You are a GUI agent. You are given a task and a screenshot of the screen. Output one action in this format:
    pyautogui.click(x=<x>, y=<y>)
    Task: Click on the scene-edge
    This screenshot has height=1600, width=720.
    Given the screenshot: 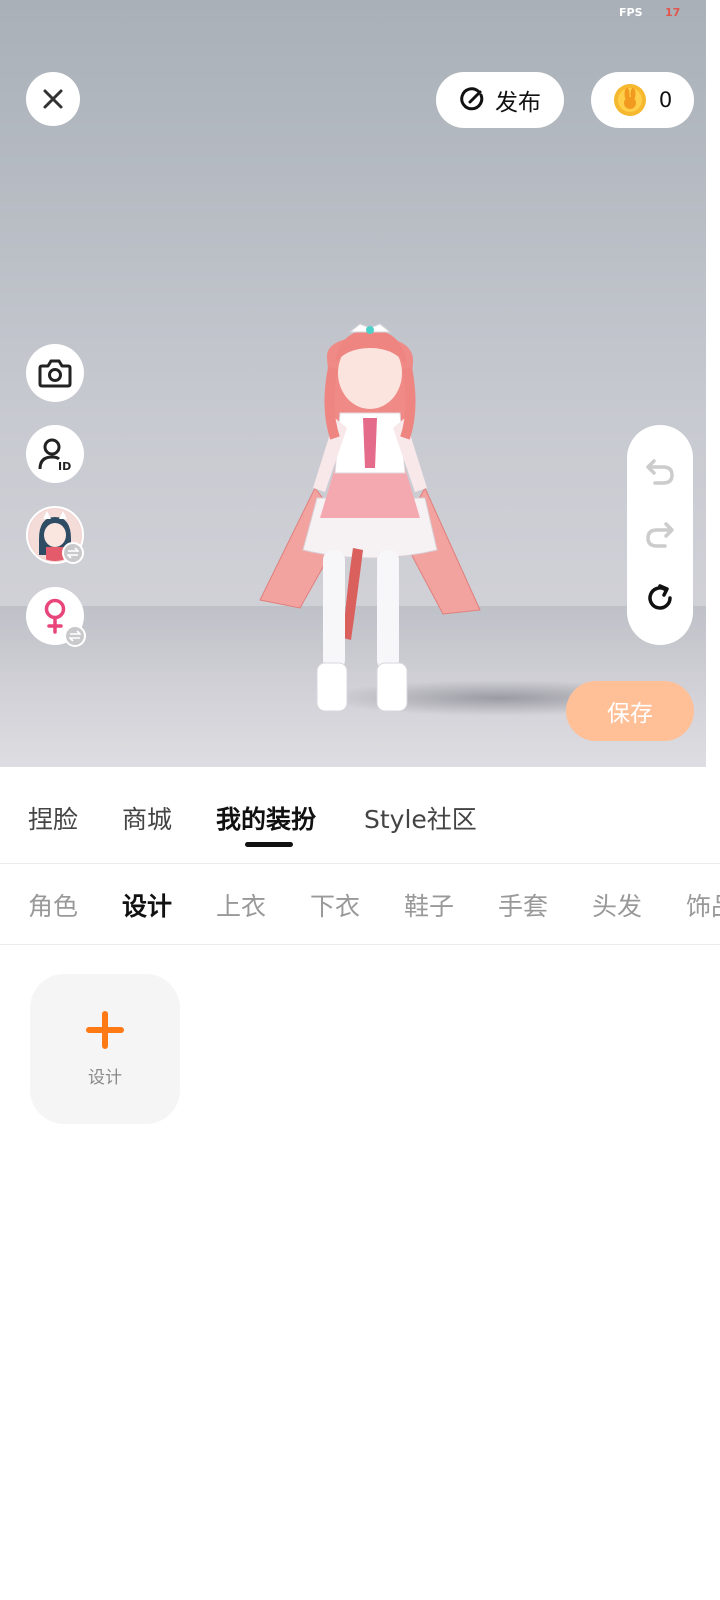 What is the action you would take?
    pyautogui.click(x=713, y=383)
    